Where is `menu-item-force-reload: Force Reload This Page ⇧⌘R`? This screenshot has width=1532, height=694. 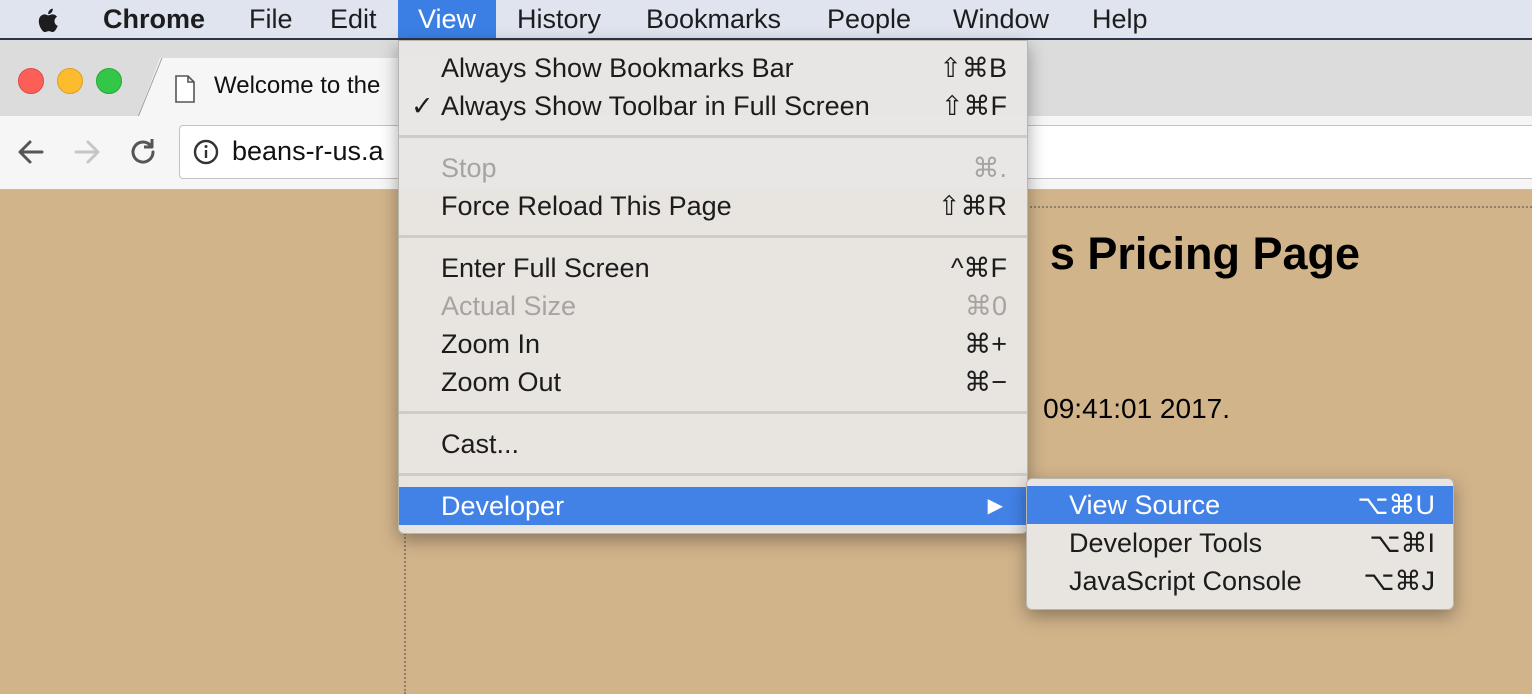 menu-item-force-reload: Force Reload This Page ⇧⌘R is located at coordinates (713, 206).